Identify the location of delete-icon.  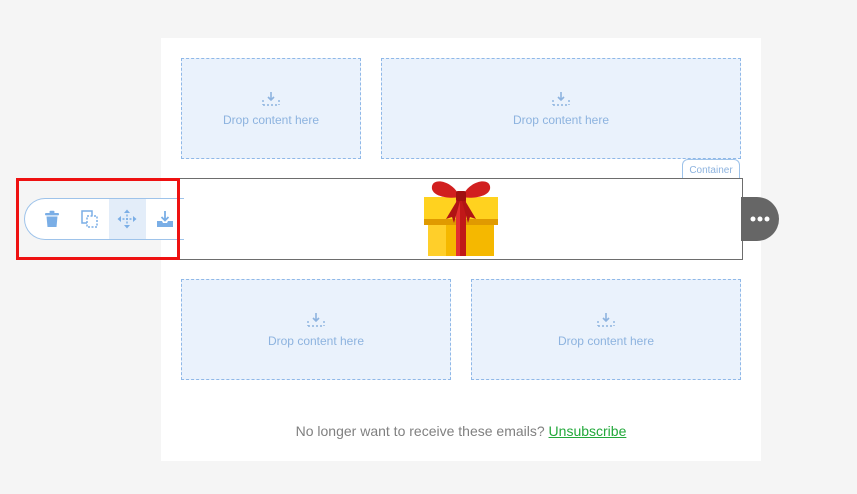
(51, 218).